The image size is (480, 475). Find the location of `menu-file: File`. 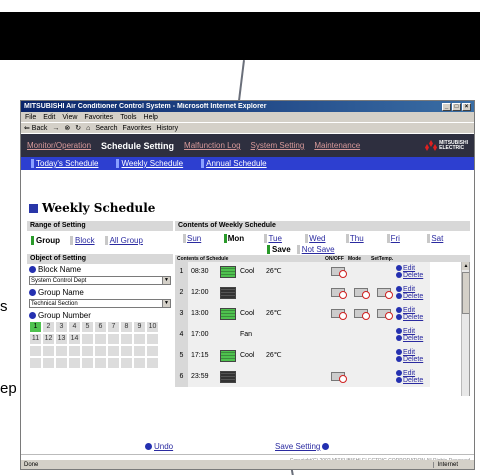

menu-file: File is located at coordinates (30, 117).